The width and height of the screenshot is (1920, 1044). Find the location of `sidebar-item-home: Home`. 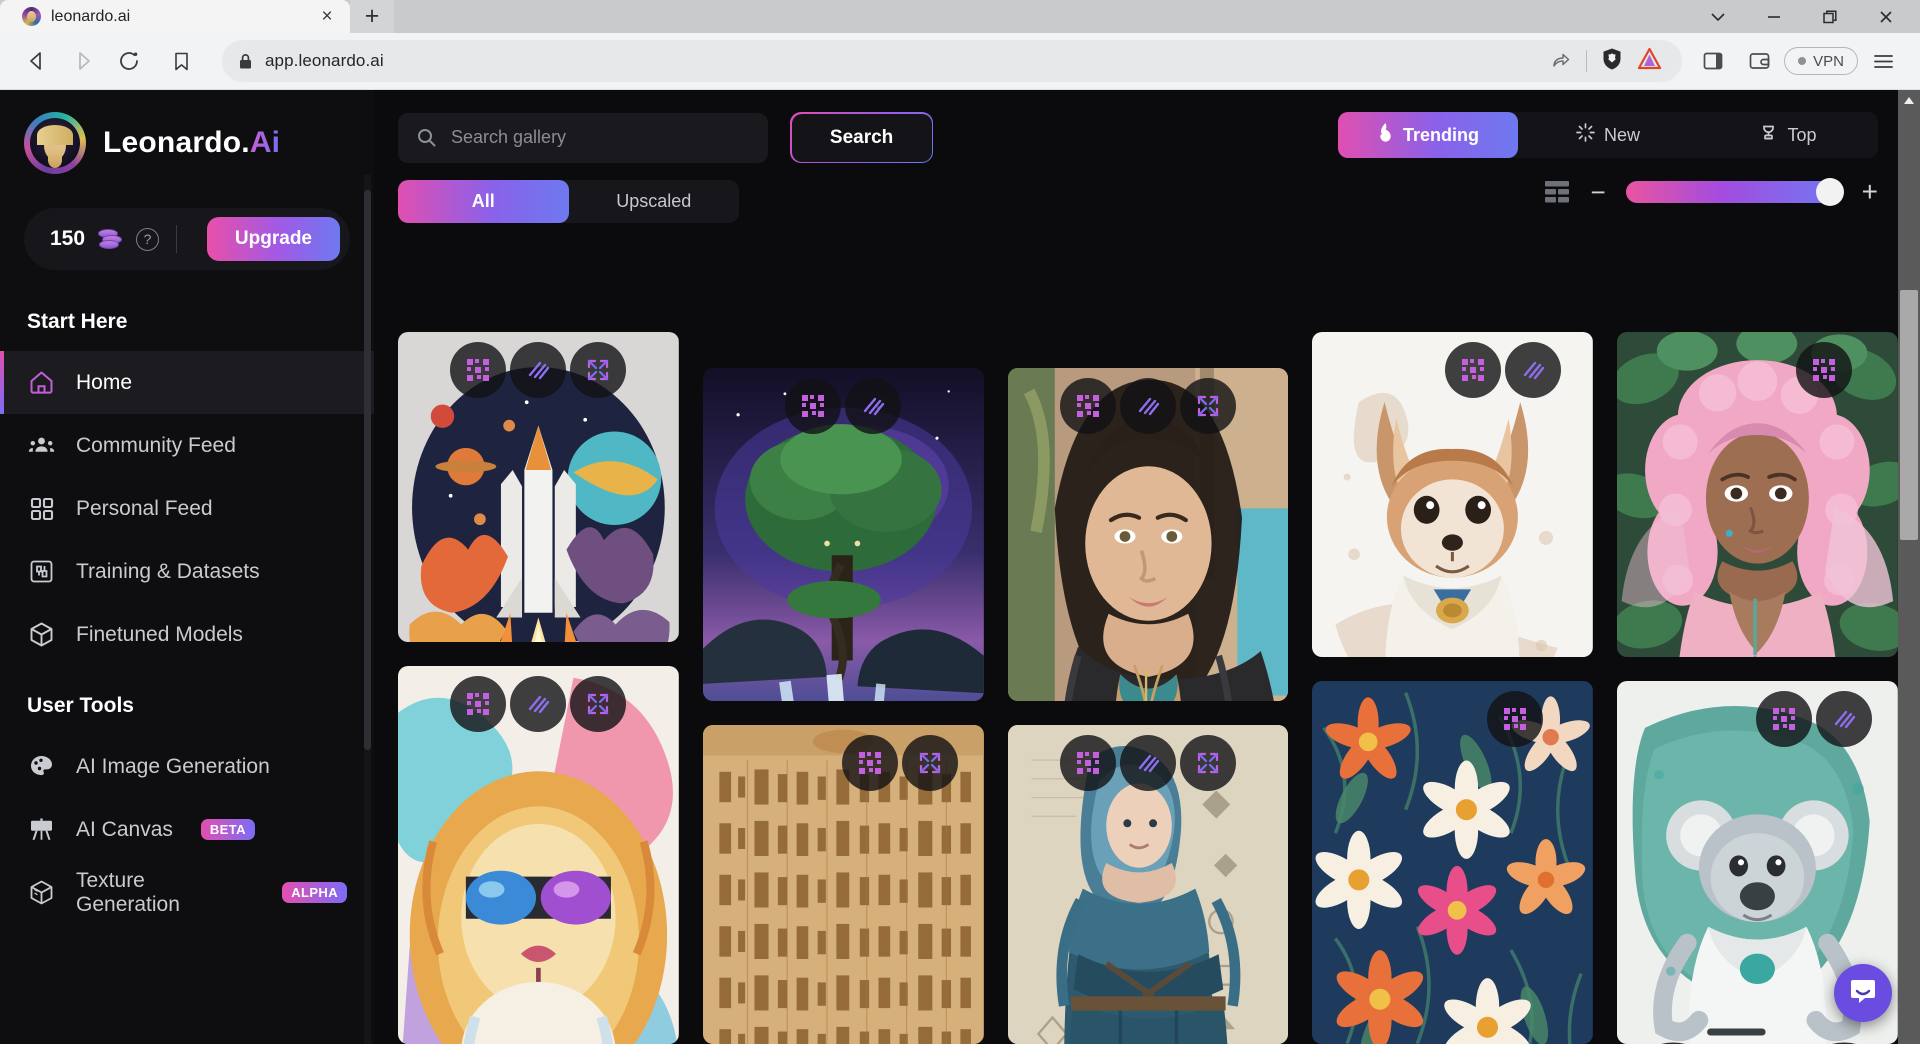

sidebar-item-home: Home is located at coordinates (187, 382).